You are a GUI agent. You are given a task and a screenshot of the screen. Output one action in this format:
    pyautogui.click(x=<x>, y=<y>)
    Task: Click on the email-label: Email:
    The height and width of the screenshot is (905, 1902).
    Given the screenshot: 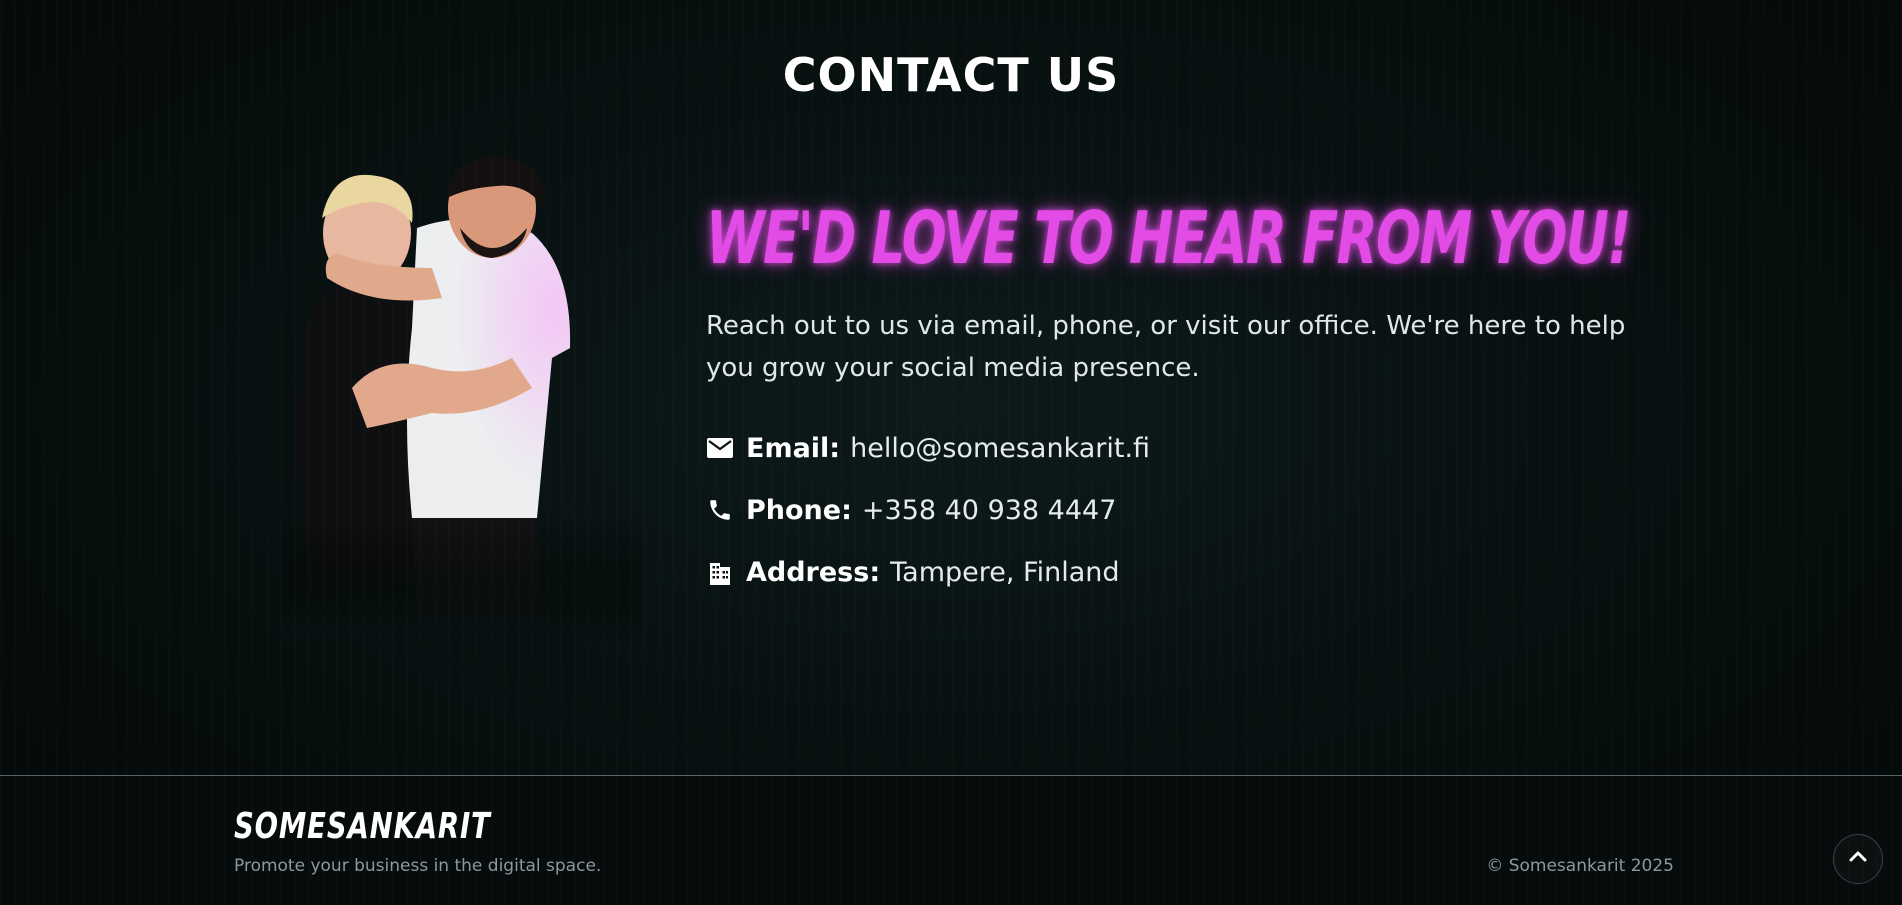 What is the action you would take?
    pyautogui.click(x=793, y=448)
    